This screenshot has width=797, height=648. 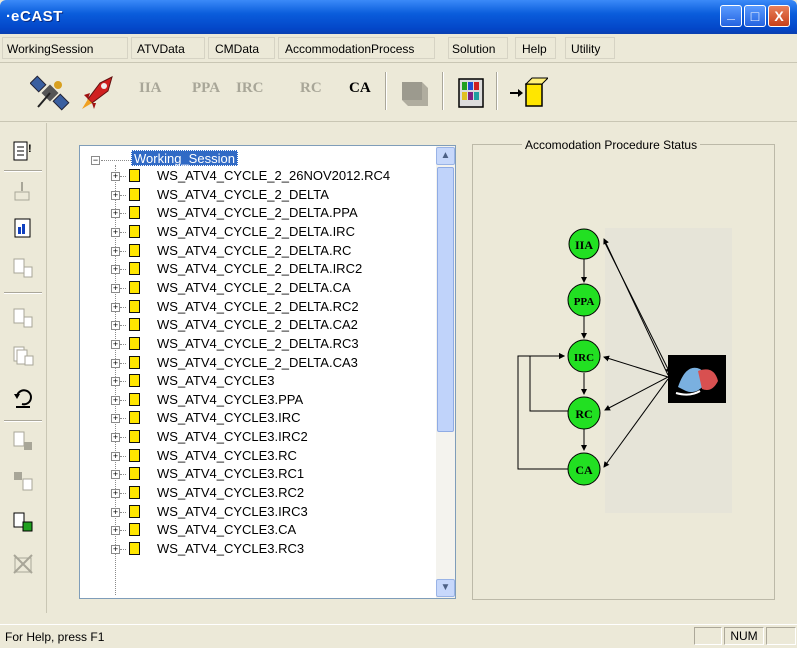 I want to click on cabinet-icon, so click(x=472, y=93).